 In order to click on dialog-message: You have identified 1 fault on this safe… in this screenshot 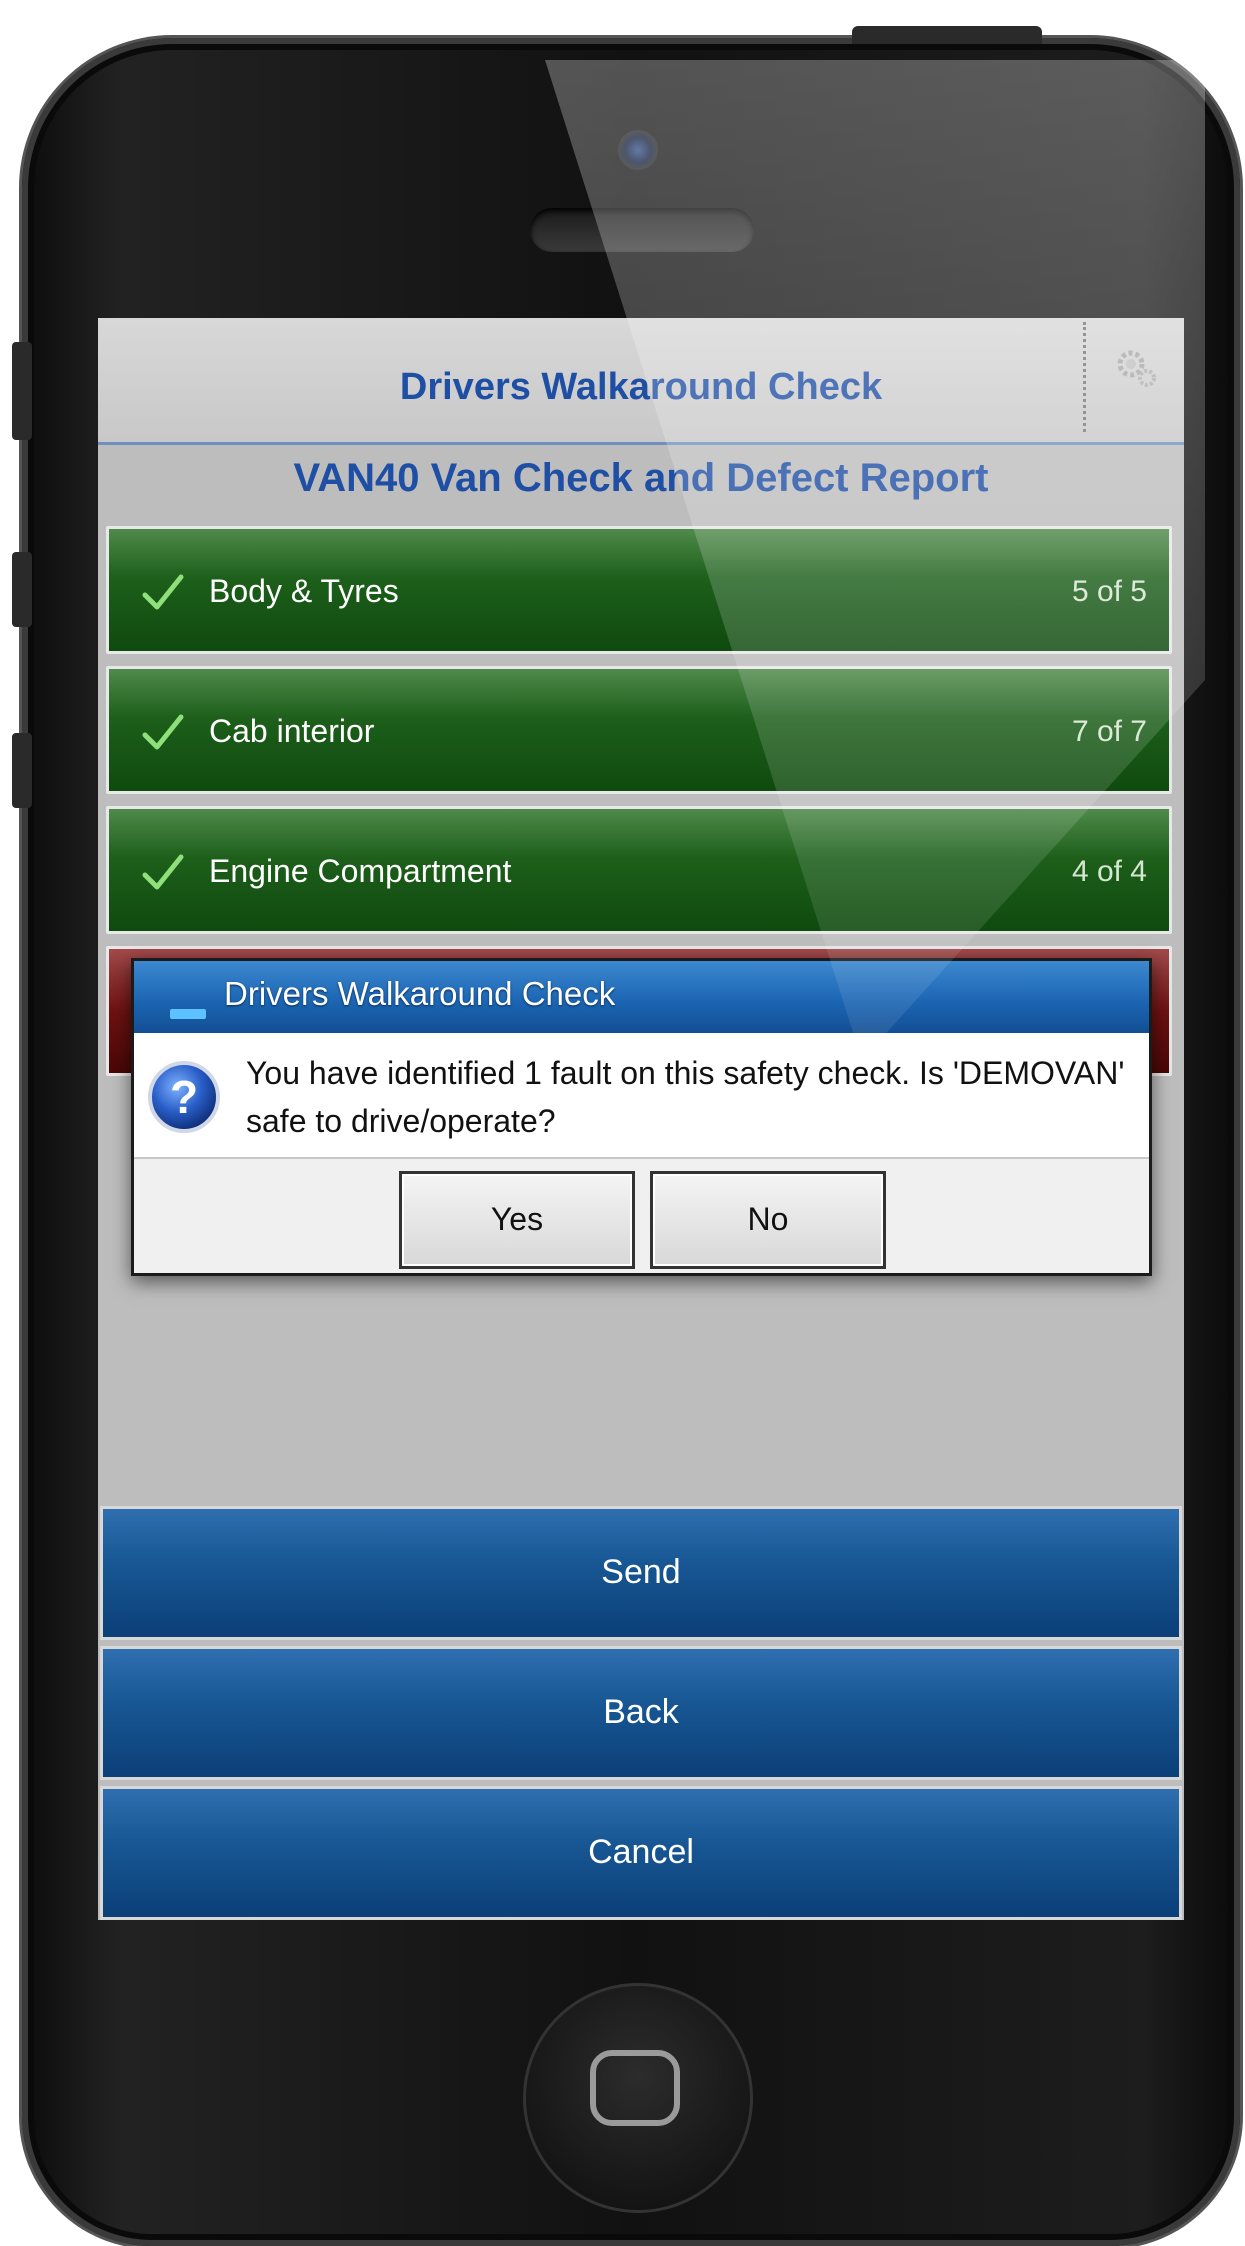, I will do `click(685, 1097)`.